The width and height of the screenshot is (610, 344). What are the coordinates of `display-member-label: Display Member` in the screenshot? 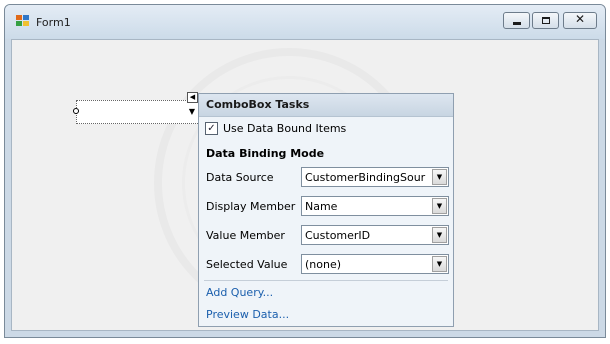 It's located at (251, 206).